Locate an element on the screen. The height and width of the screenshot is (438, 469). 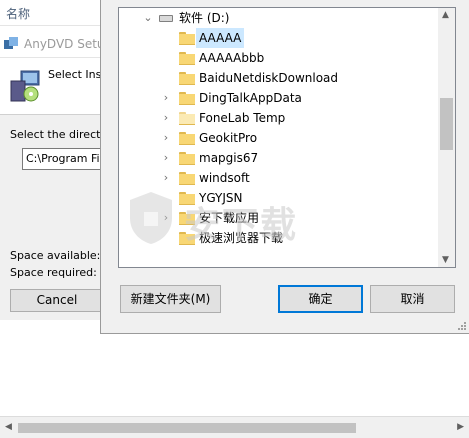
horizontal-scrollbar: ◀ ▶ is located at coordinates (234, 427).